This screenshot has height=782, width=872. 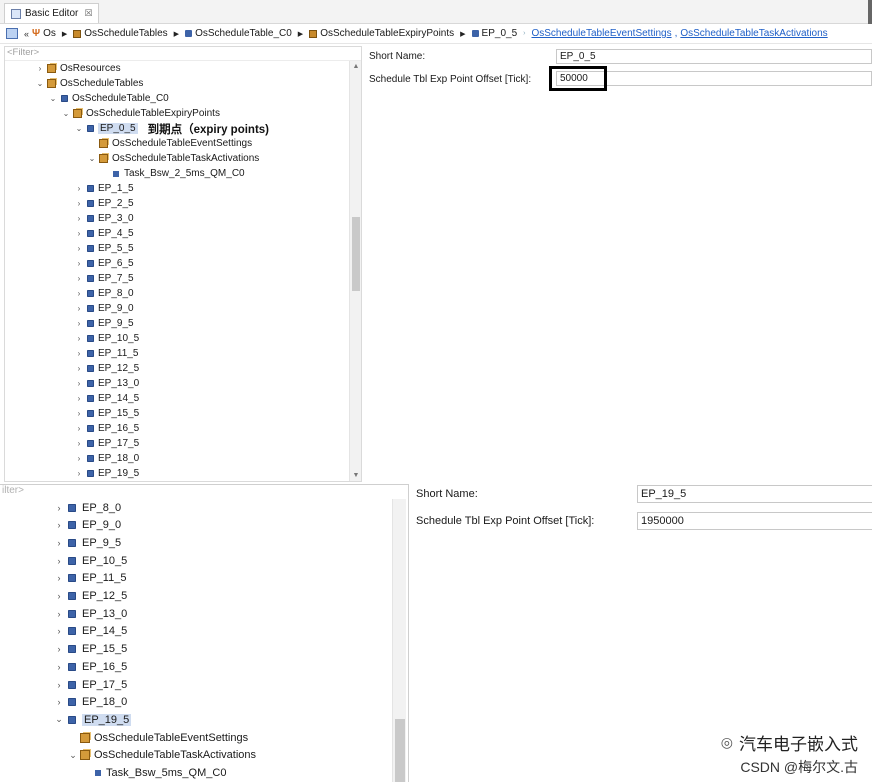 What do you see at coordinates (104, 233) in the screenshot?
I see `tree-node: › EP_4_5` at bounding box center [104, 233].